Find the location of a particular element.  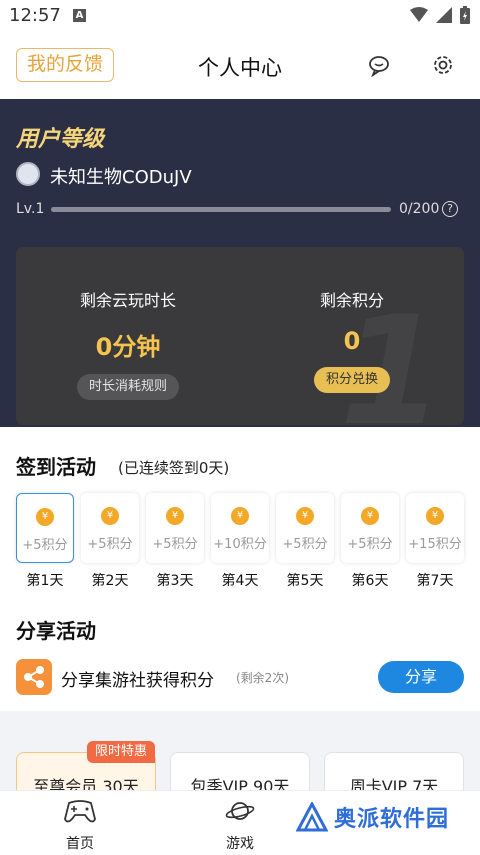

tab-home: 首页 is located at coordinates (80, 826).